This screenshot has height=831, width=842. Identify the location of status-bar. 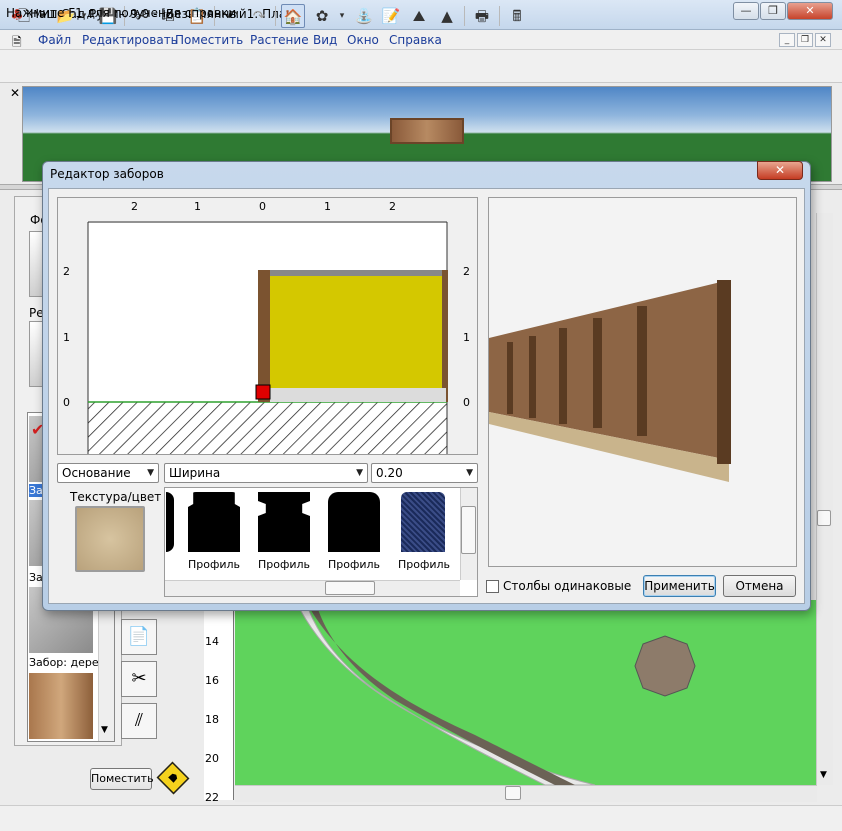
(421, 818).